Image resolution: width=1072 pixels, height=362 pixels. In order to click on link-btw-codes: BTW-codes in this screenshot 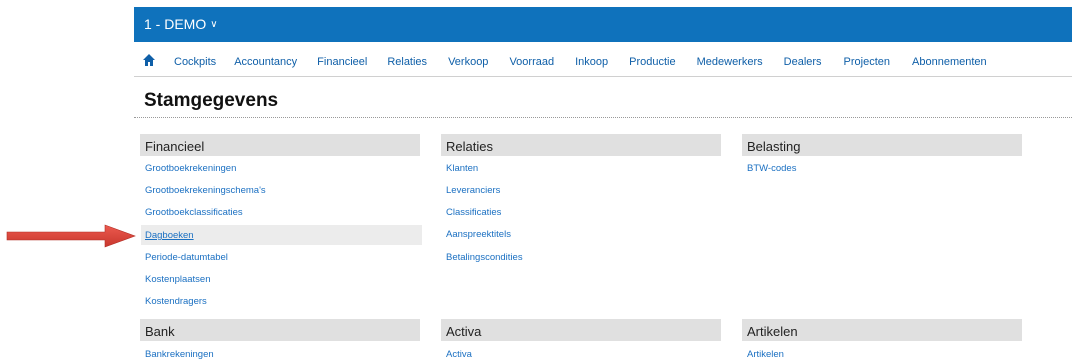, I will do `click(771, 168)`.